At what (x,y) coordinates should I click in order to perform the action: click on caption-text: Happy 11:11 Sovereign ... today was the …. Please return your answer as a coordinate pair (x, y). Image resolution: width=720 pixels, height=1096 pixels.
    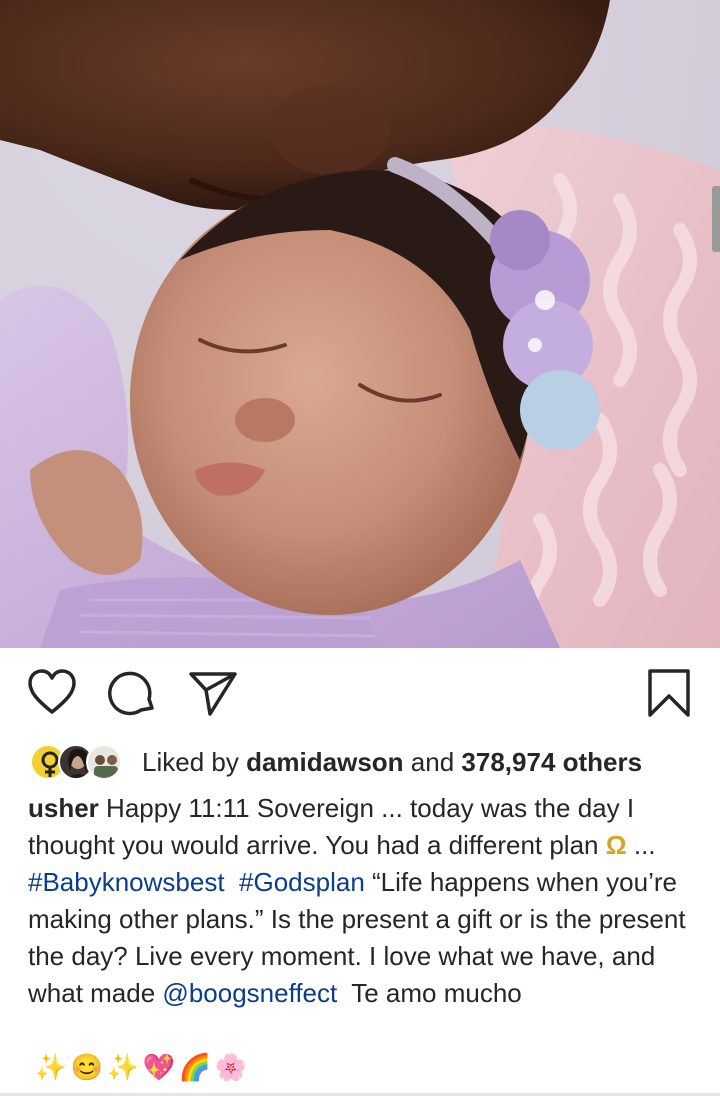
    Looking at the image, I should click on (331, 826).